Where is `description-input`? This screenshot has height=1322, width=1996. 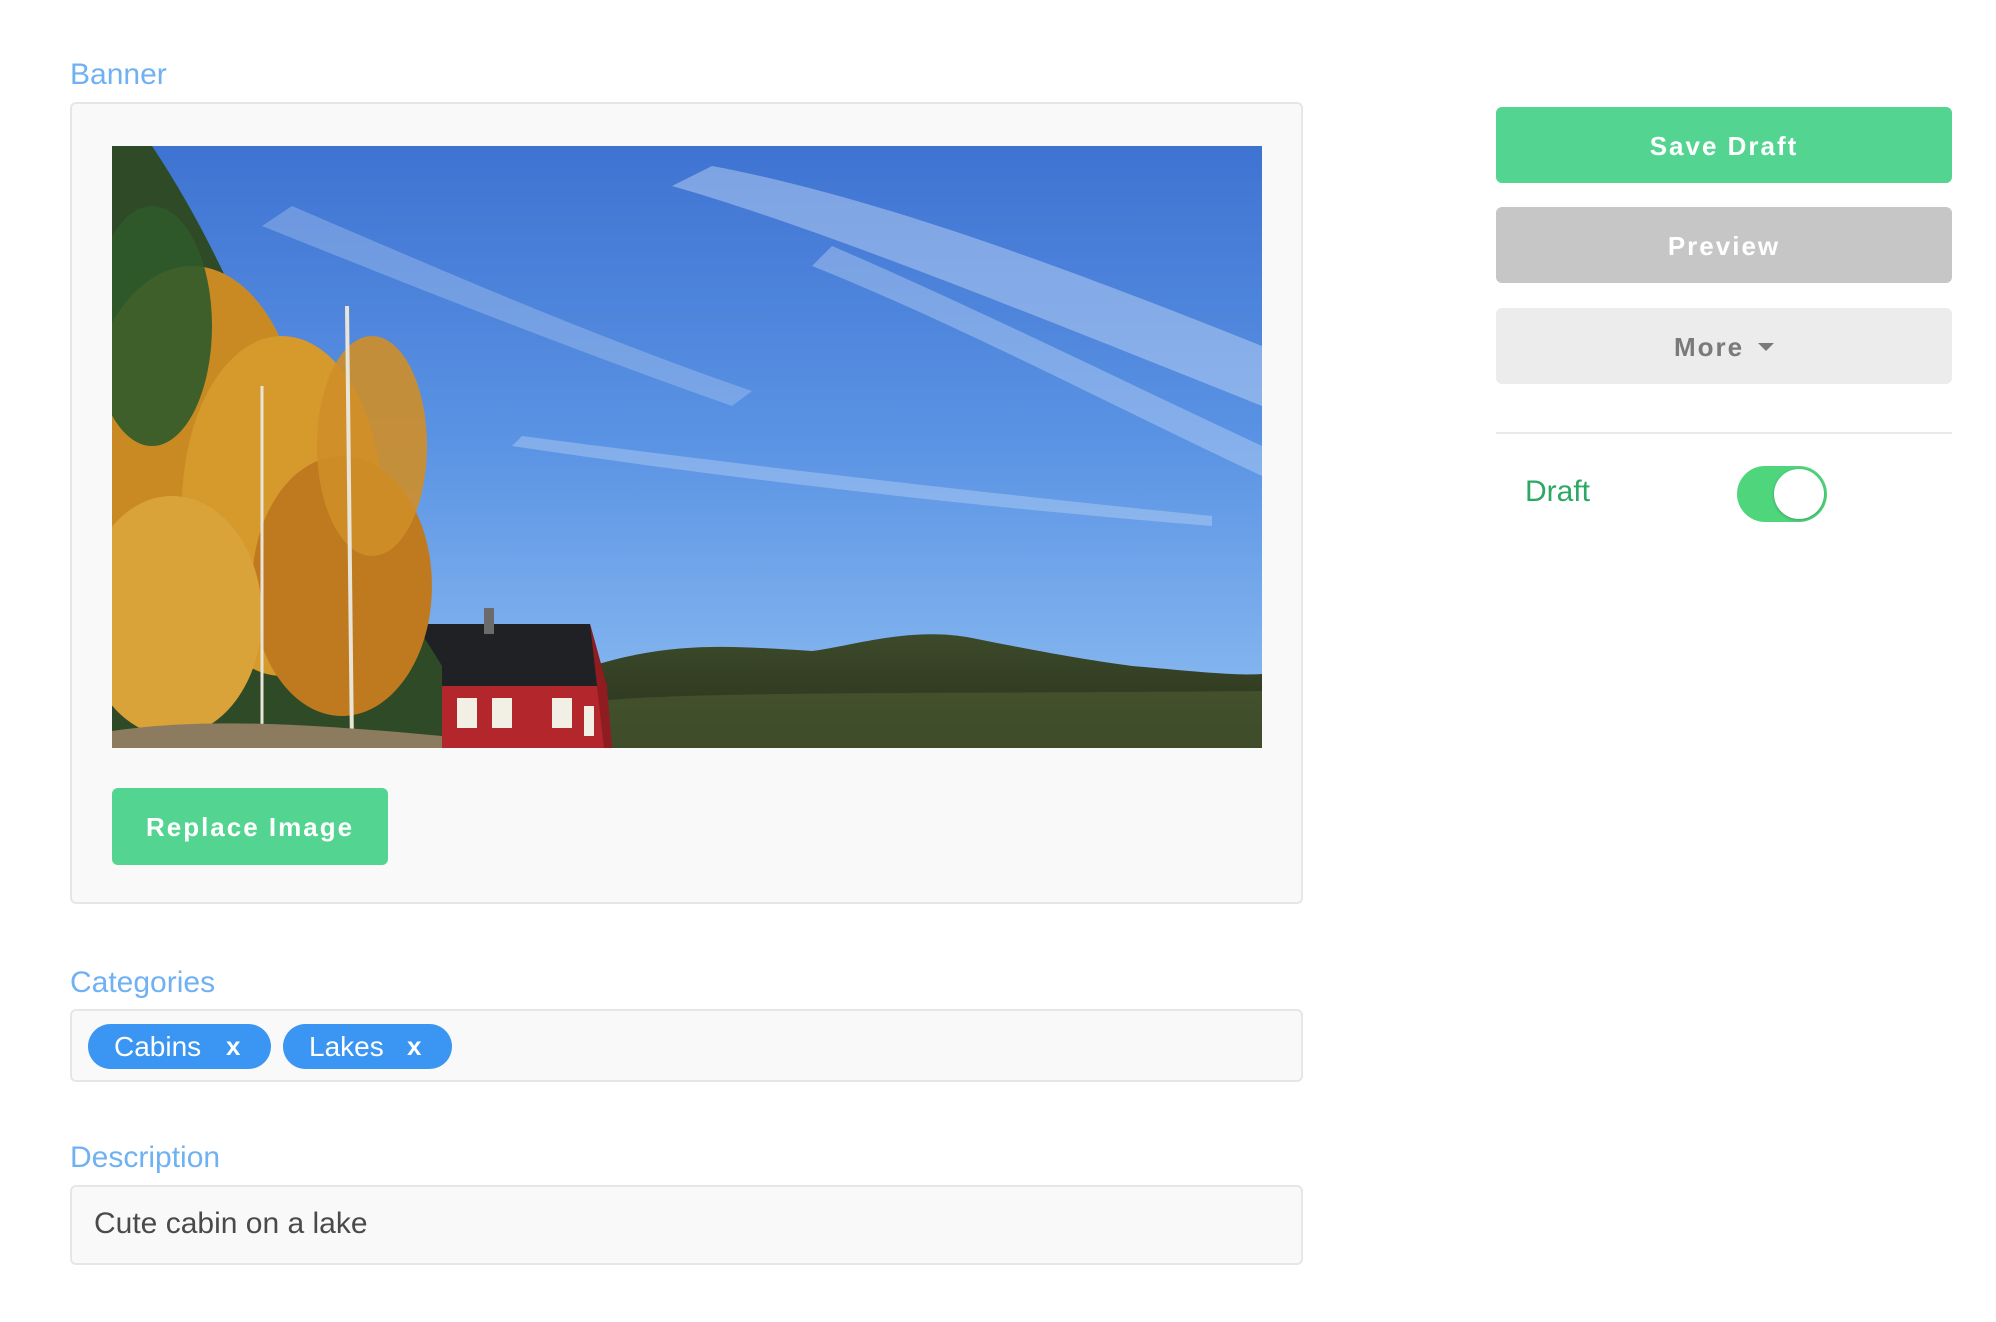
description-input is located at coordinates (684, 1224).